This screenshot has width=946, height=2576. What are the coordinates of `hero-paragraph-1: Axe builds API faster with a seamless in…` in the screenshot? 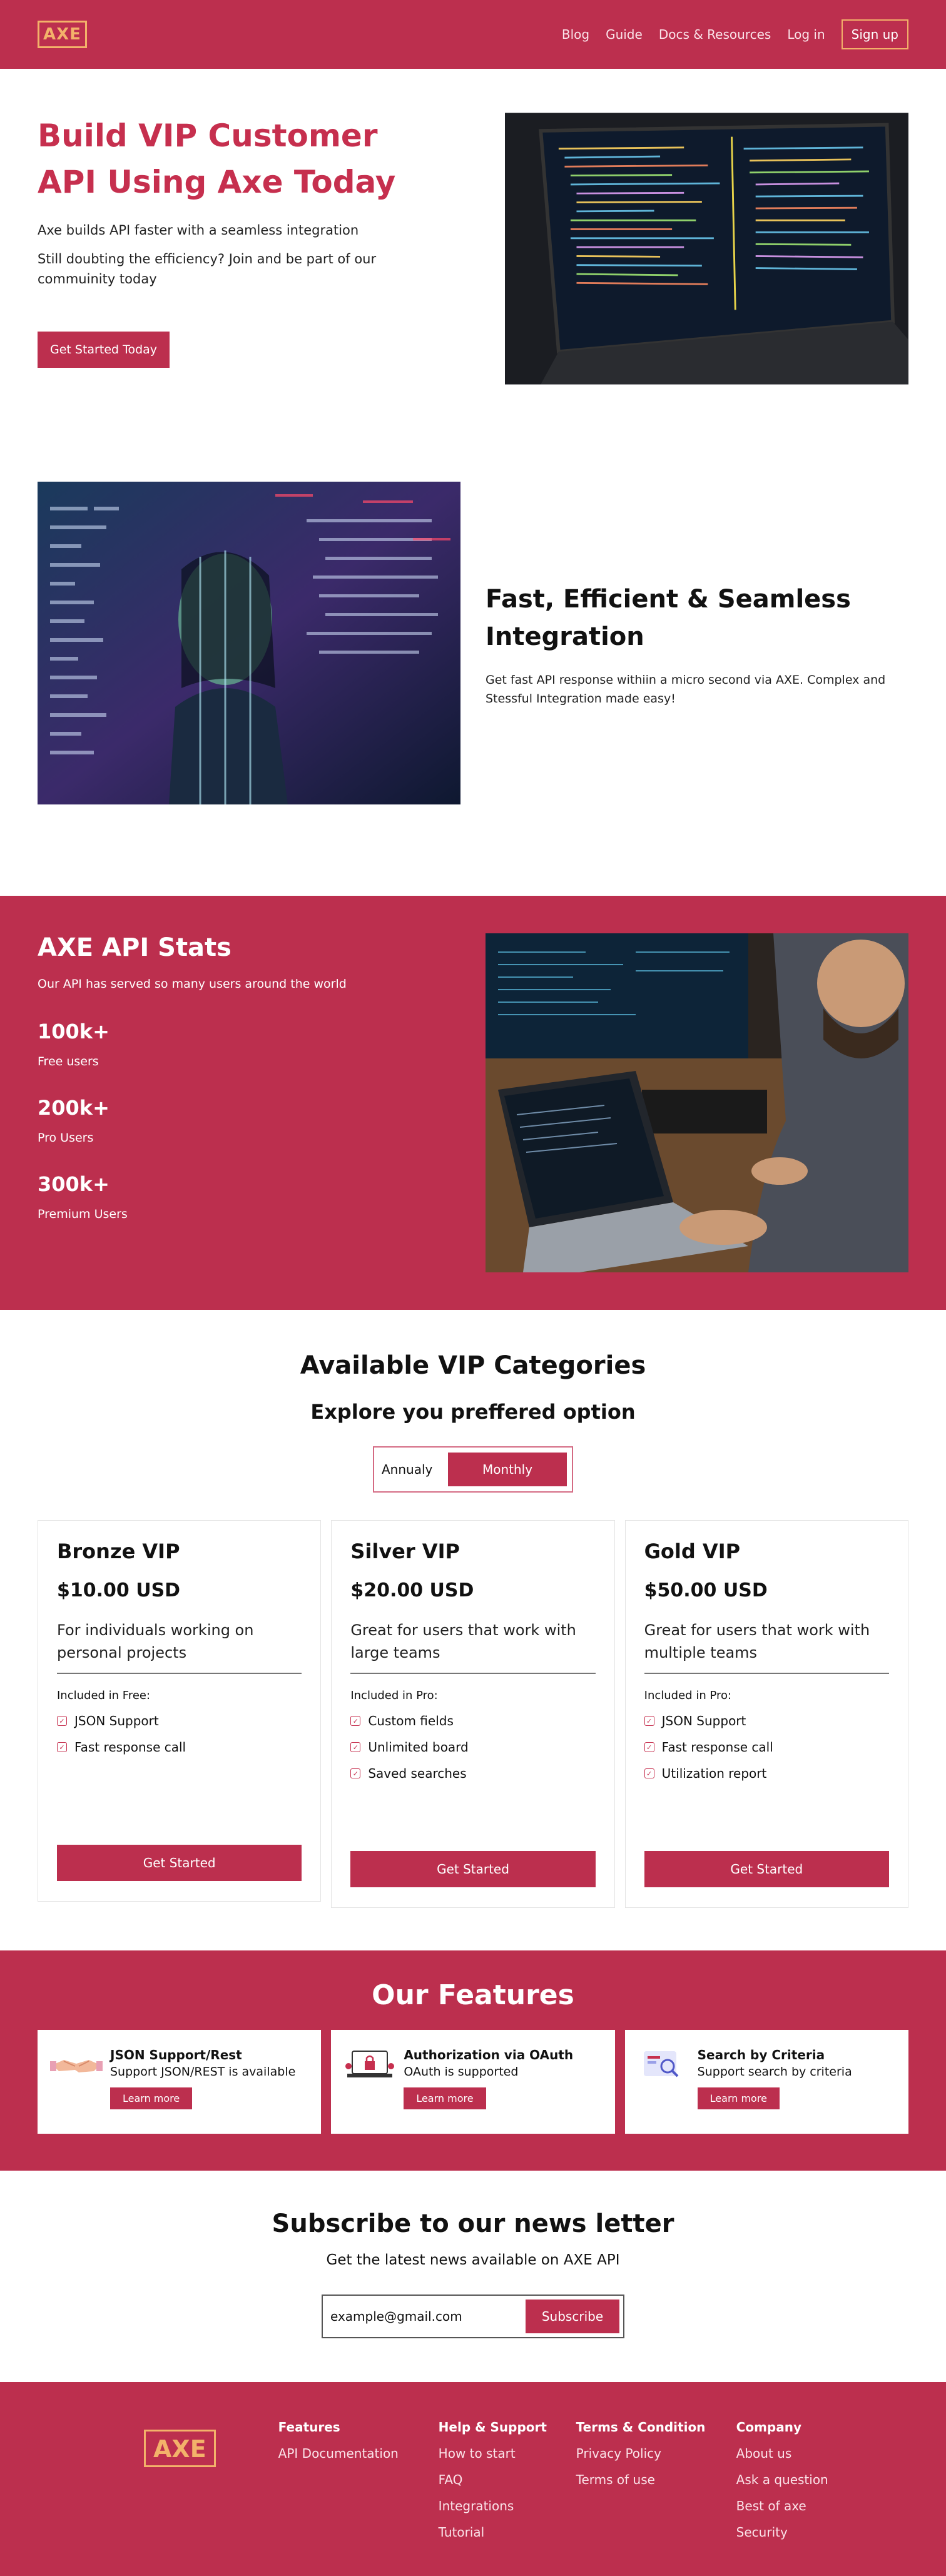 It's located at (198, 231).